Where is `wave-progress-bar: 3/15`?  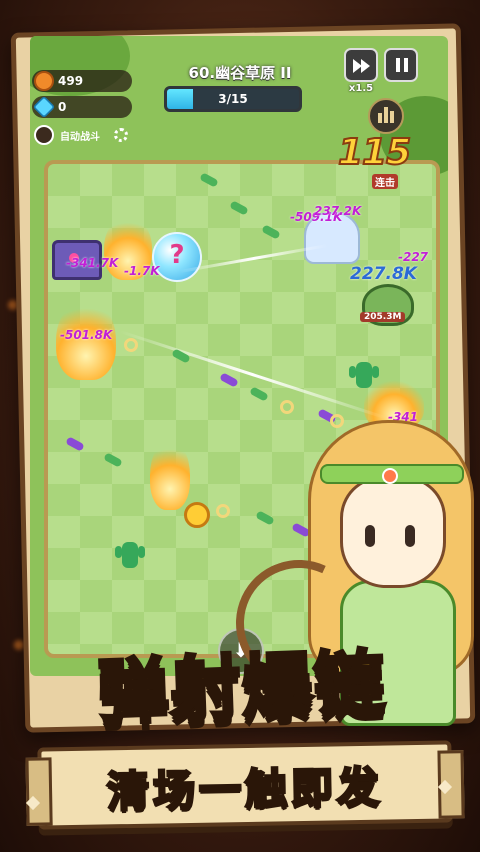
wave-progress-bar: 3/15 is located at coordinates (233, 99).